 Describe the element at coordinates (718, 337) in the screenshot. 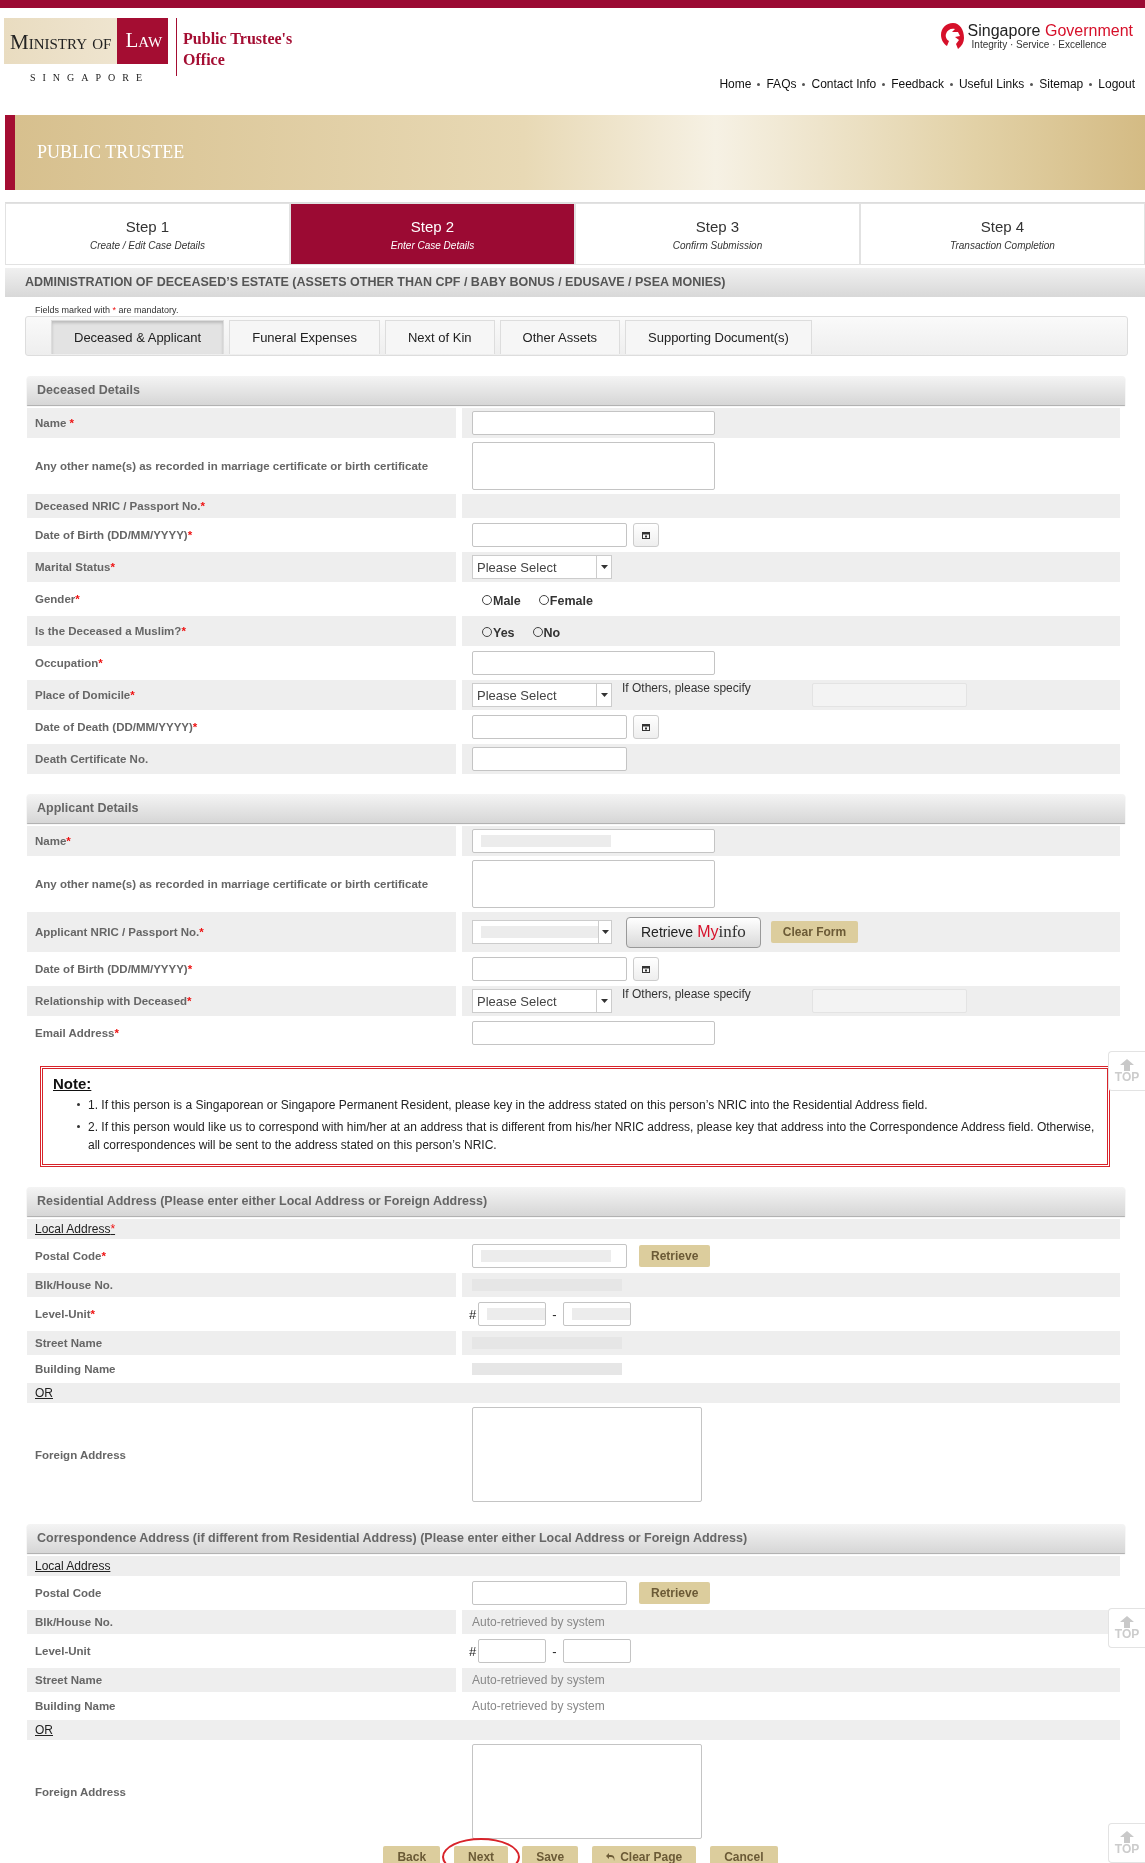

I see `tab: Supporting Document(s)` at that location.